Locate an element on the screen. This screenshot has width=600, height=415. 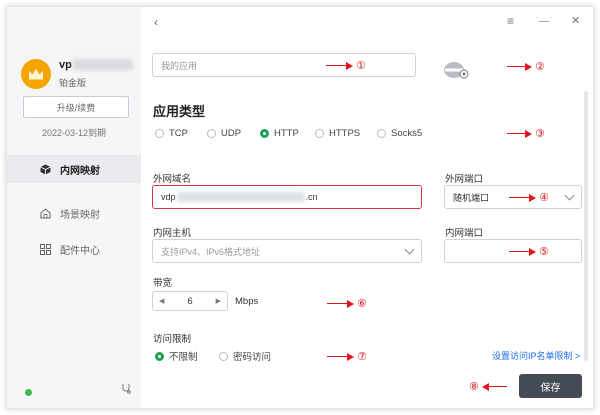
bandwidth-value: 6 is located at coordinates (190, 301).